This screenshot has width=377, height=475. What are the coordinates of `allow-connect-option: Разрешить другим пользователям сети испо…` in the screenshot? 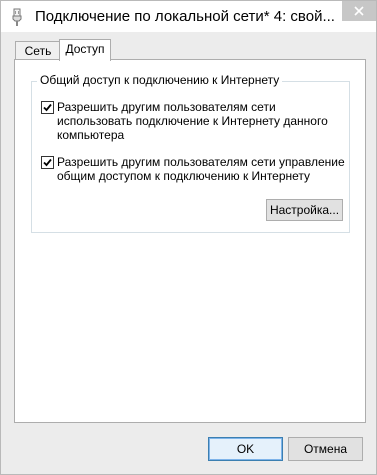 It's located at (193, 121).